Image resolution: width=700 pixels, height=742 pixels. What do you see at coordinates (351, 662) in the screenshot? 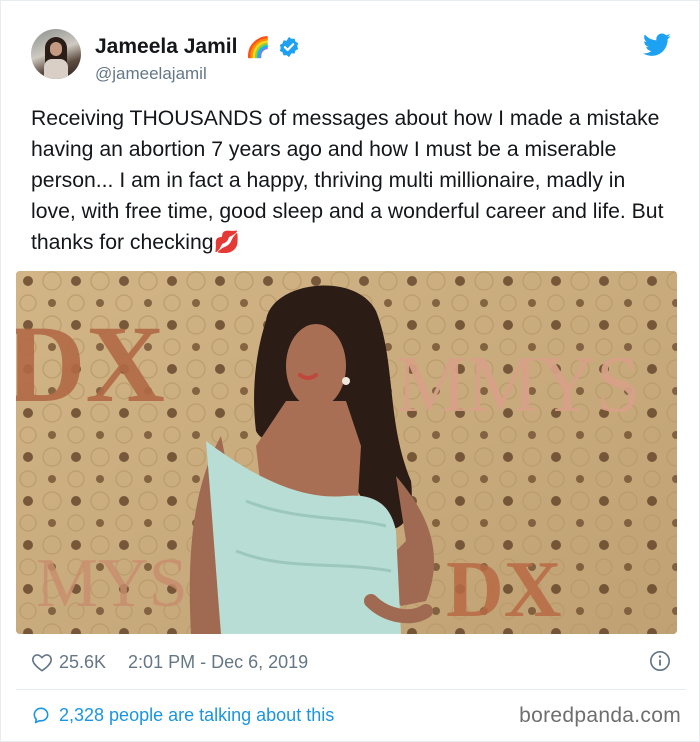
I see `tweet-meta: 25.6K 2:01 PM - Dec 6, 2019` at bounding box center [351, 662].